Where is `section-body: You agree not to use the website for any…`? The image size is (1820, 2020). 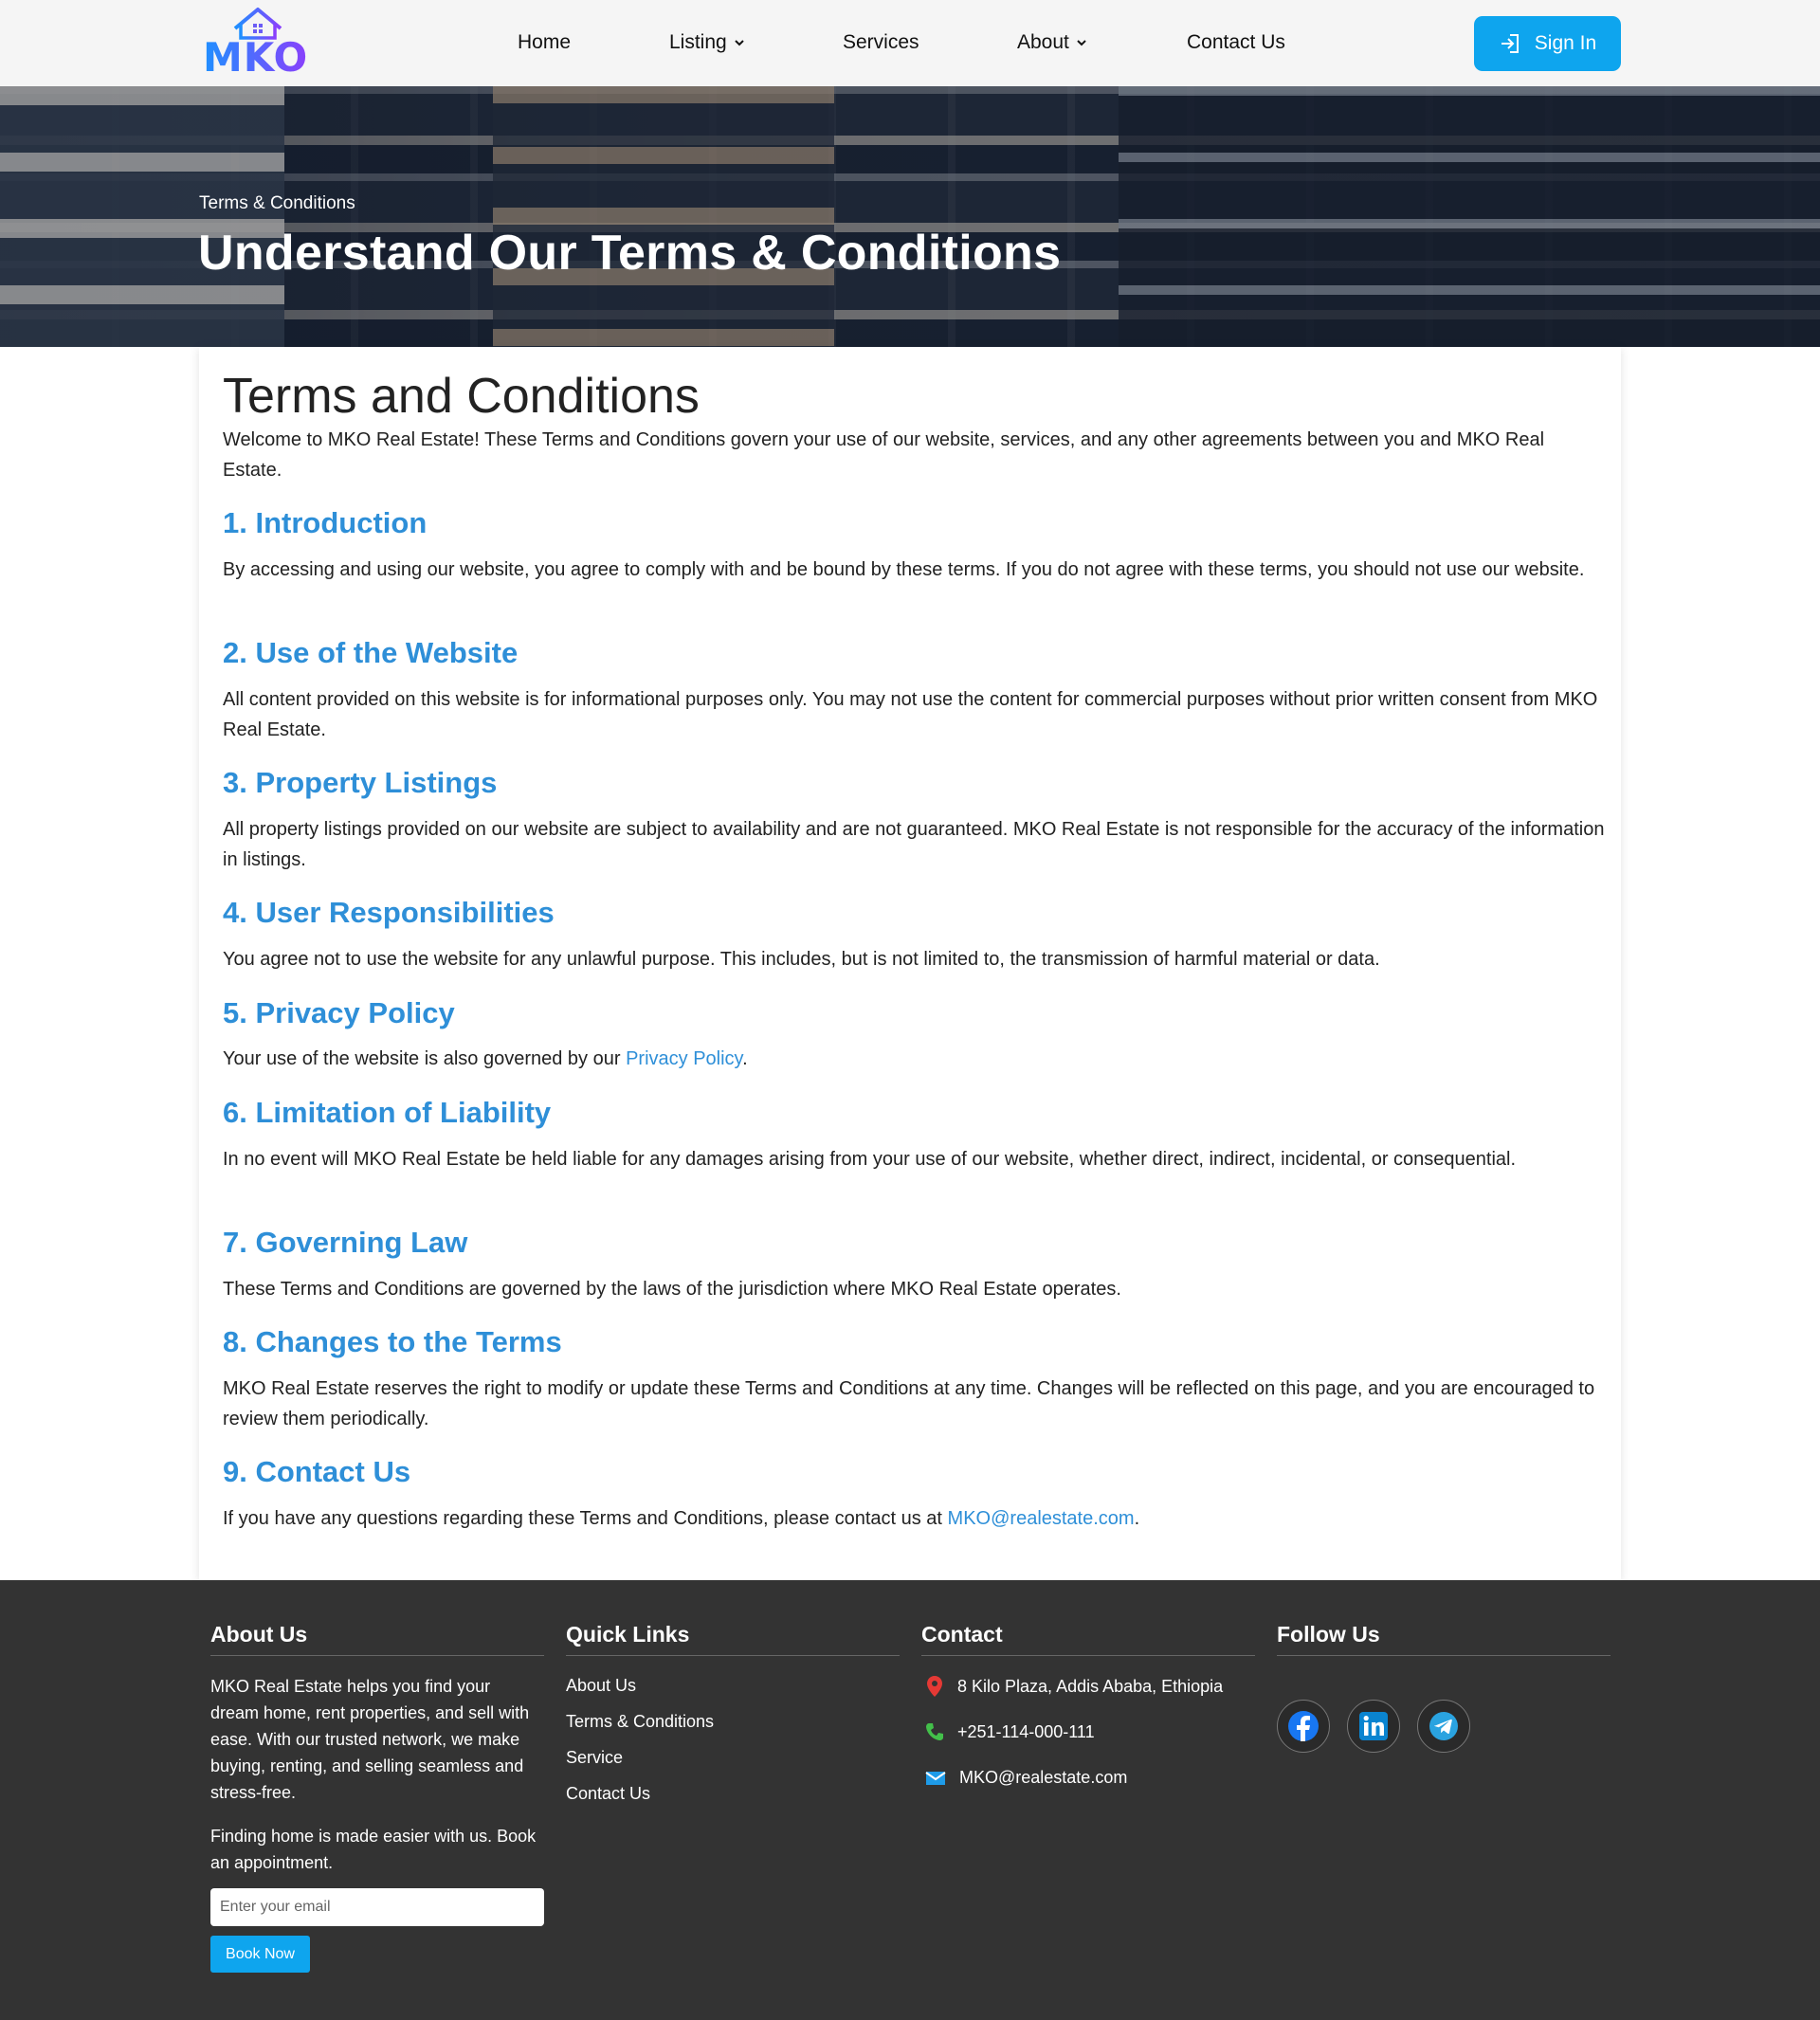 section-body: You agree not to use the website for any… is located at coordinates (801, 960).